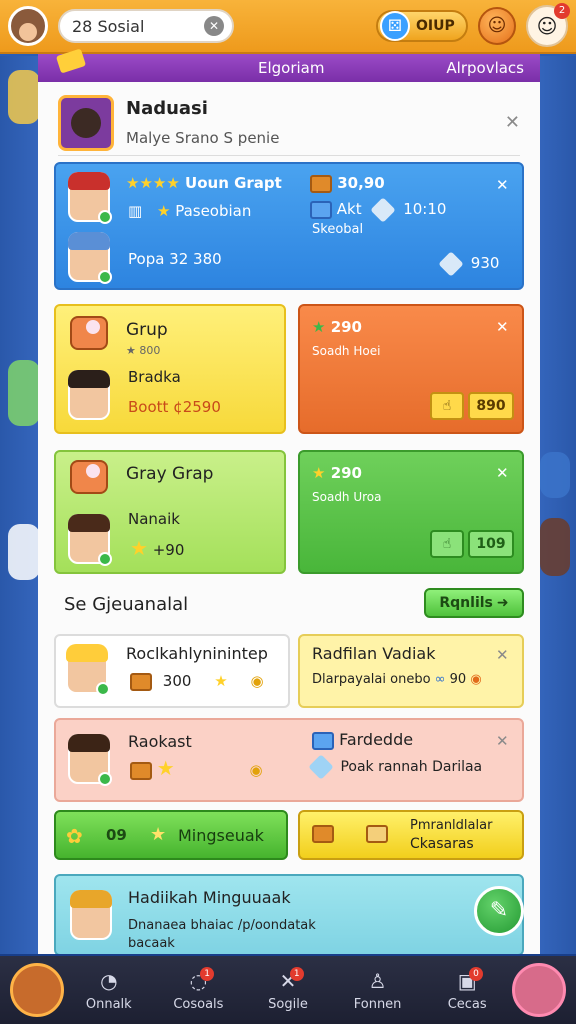  What do you see at coordinates (207, 973) in the screenshot?
I see `notification-badge: 1` at bounding box center [207, 973].